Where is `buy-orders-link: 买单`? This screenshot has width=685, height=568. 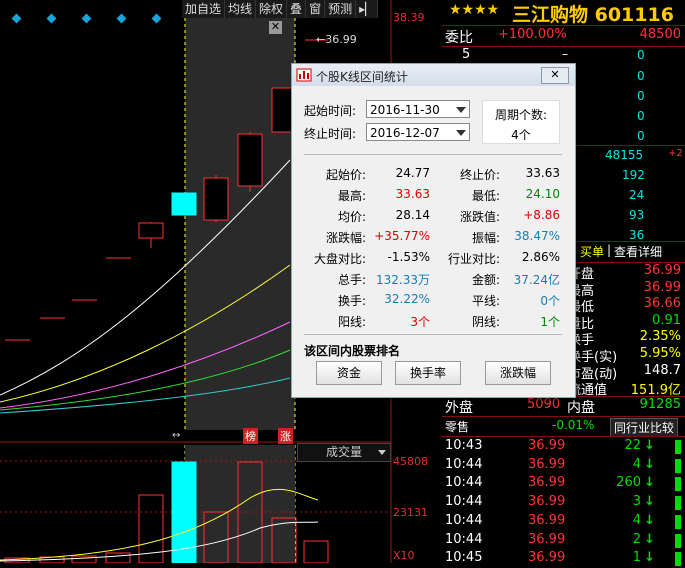
buy-orders-link: 买单 is located at coordinates (592, 251).